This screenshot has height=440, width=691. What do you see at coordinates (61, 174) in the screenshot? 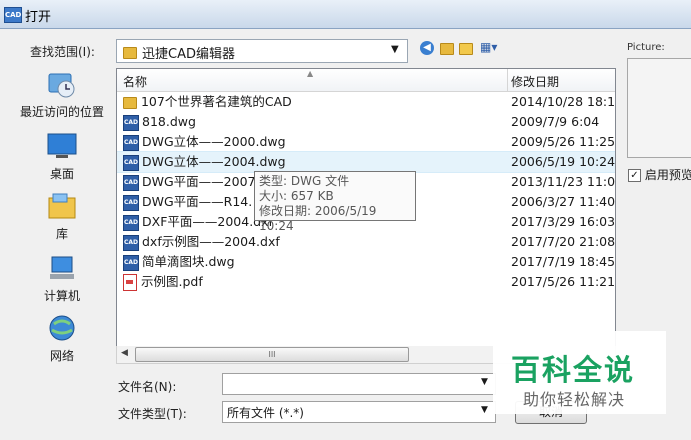
I see `sidebar-item-label: 桌面` at bounding box center [61, 174].